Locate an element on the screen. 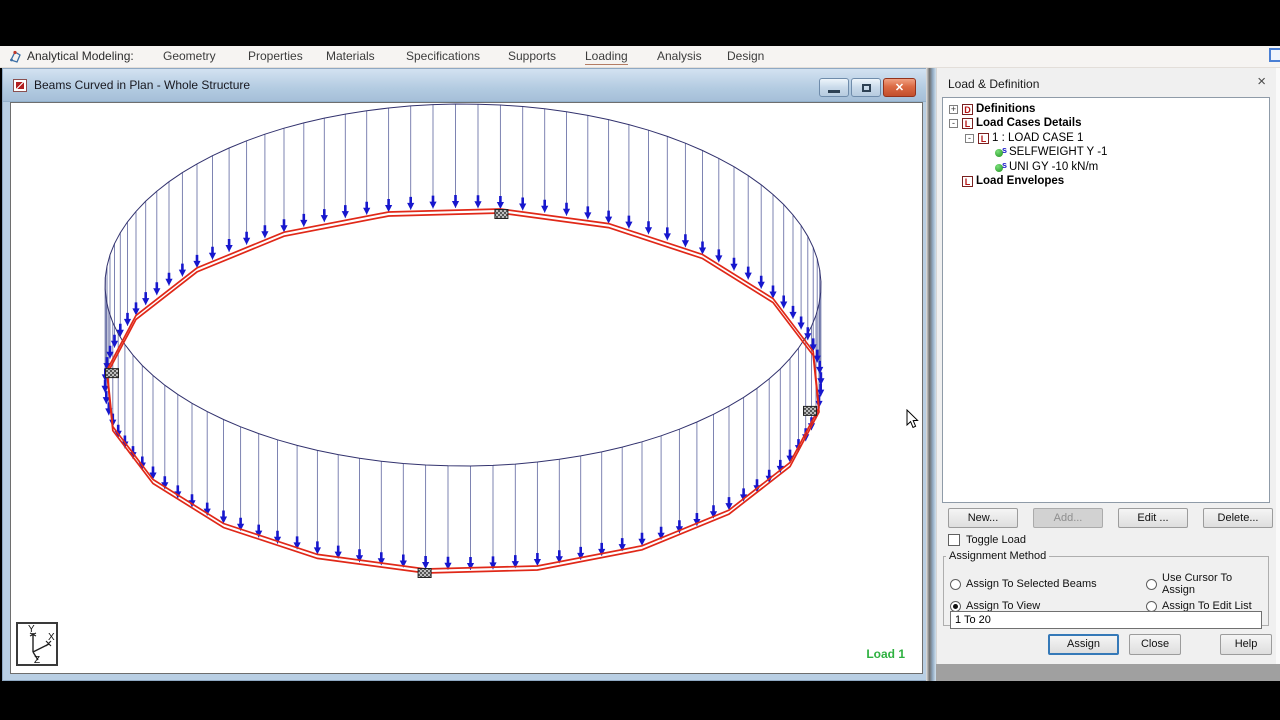 This screenshot has width=1280, height=720. tree-row: + D Definitions is located at coordinates (1106, 110).